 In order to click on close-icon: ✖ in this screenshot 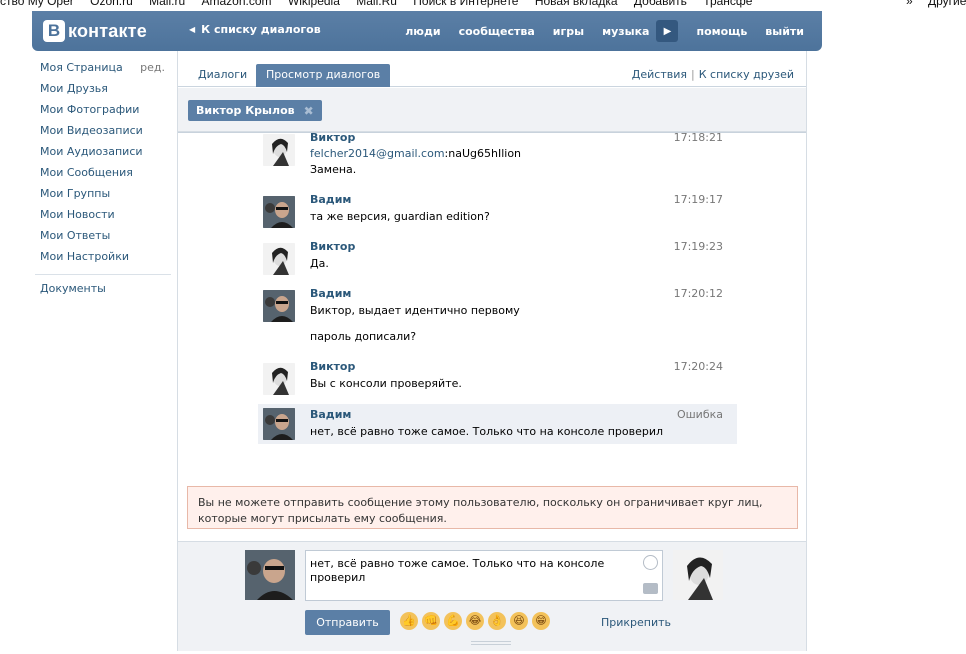, I will do `click(309, 111)`.